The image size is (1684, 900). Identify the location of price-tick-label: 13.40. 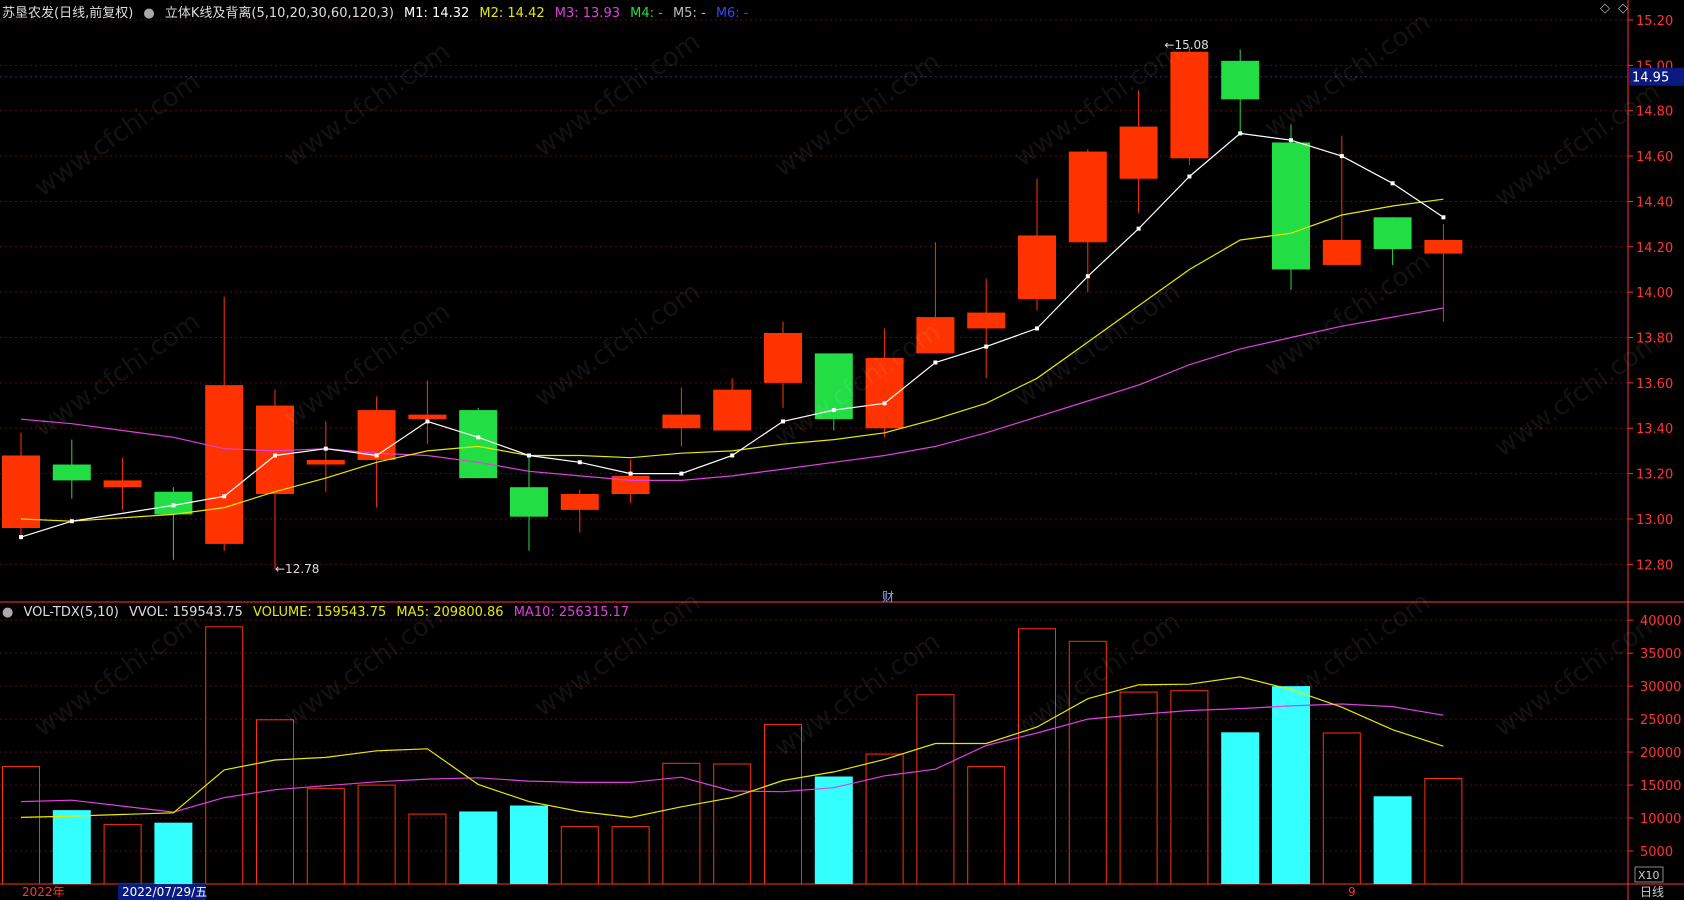
(1654, 429).